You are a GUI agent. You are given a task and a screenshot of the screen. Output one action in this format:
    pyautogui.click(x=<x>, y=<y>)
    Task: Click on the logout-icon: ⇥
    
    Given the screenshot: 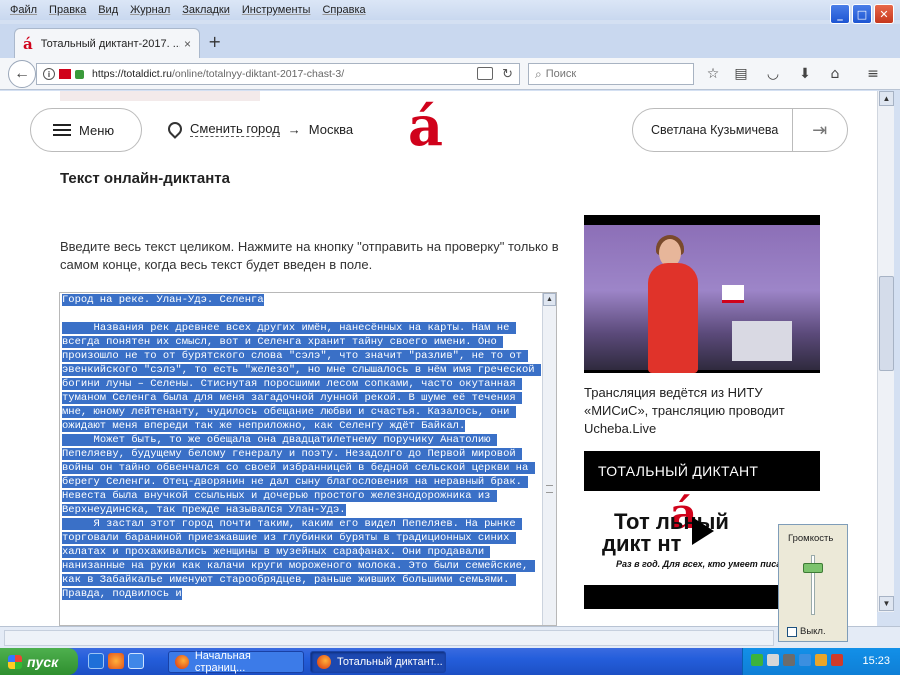 What is the action you would take?
    pyautogui.click(x=820, y=130)
    